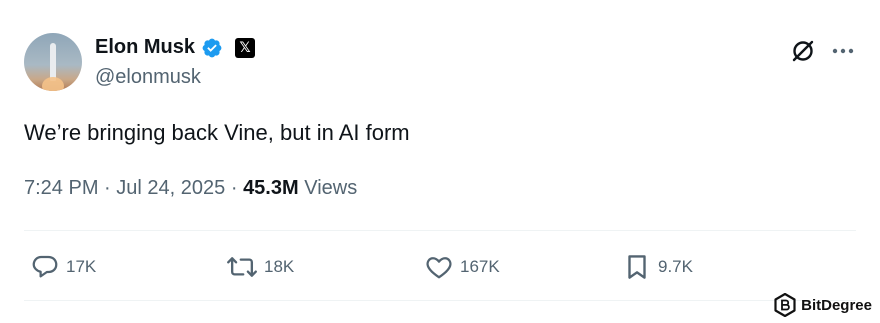 The height and width of the screenshot is (323, 880). I want to click on tweet-text: We’re bringing back Vine, but in AI form, so click(217, 132).